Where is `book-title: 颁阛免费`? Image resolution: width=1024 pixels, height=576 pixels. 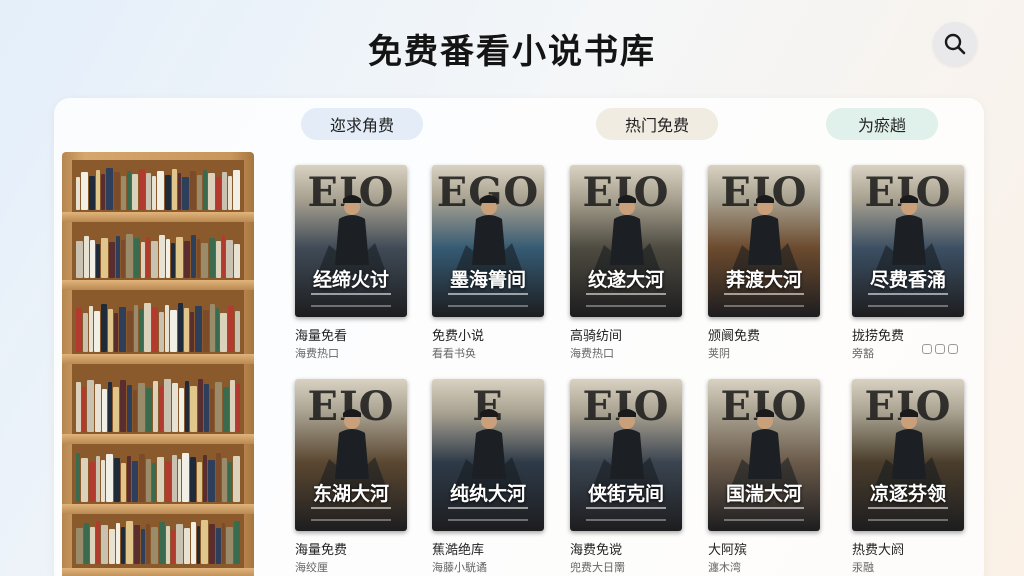 book-title: 颁阛免费 is located at coordinates (734, 334).